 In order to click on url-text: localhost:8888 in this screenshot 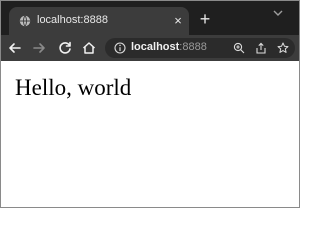, I will do `click(169, 47)`.